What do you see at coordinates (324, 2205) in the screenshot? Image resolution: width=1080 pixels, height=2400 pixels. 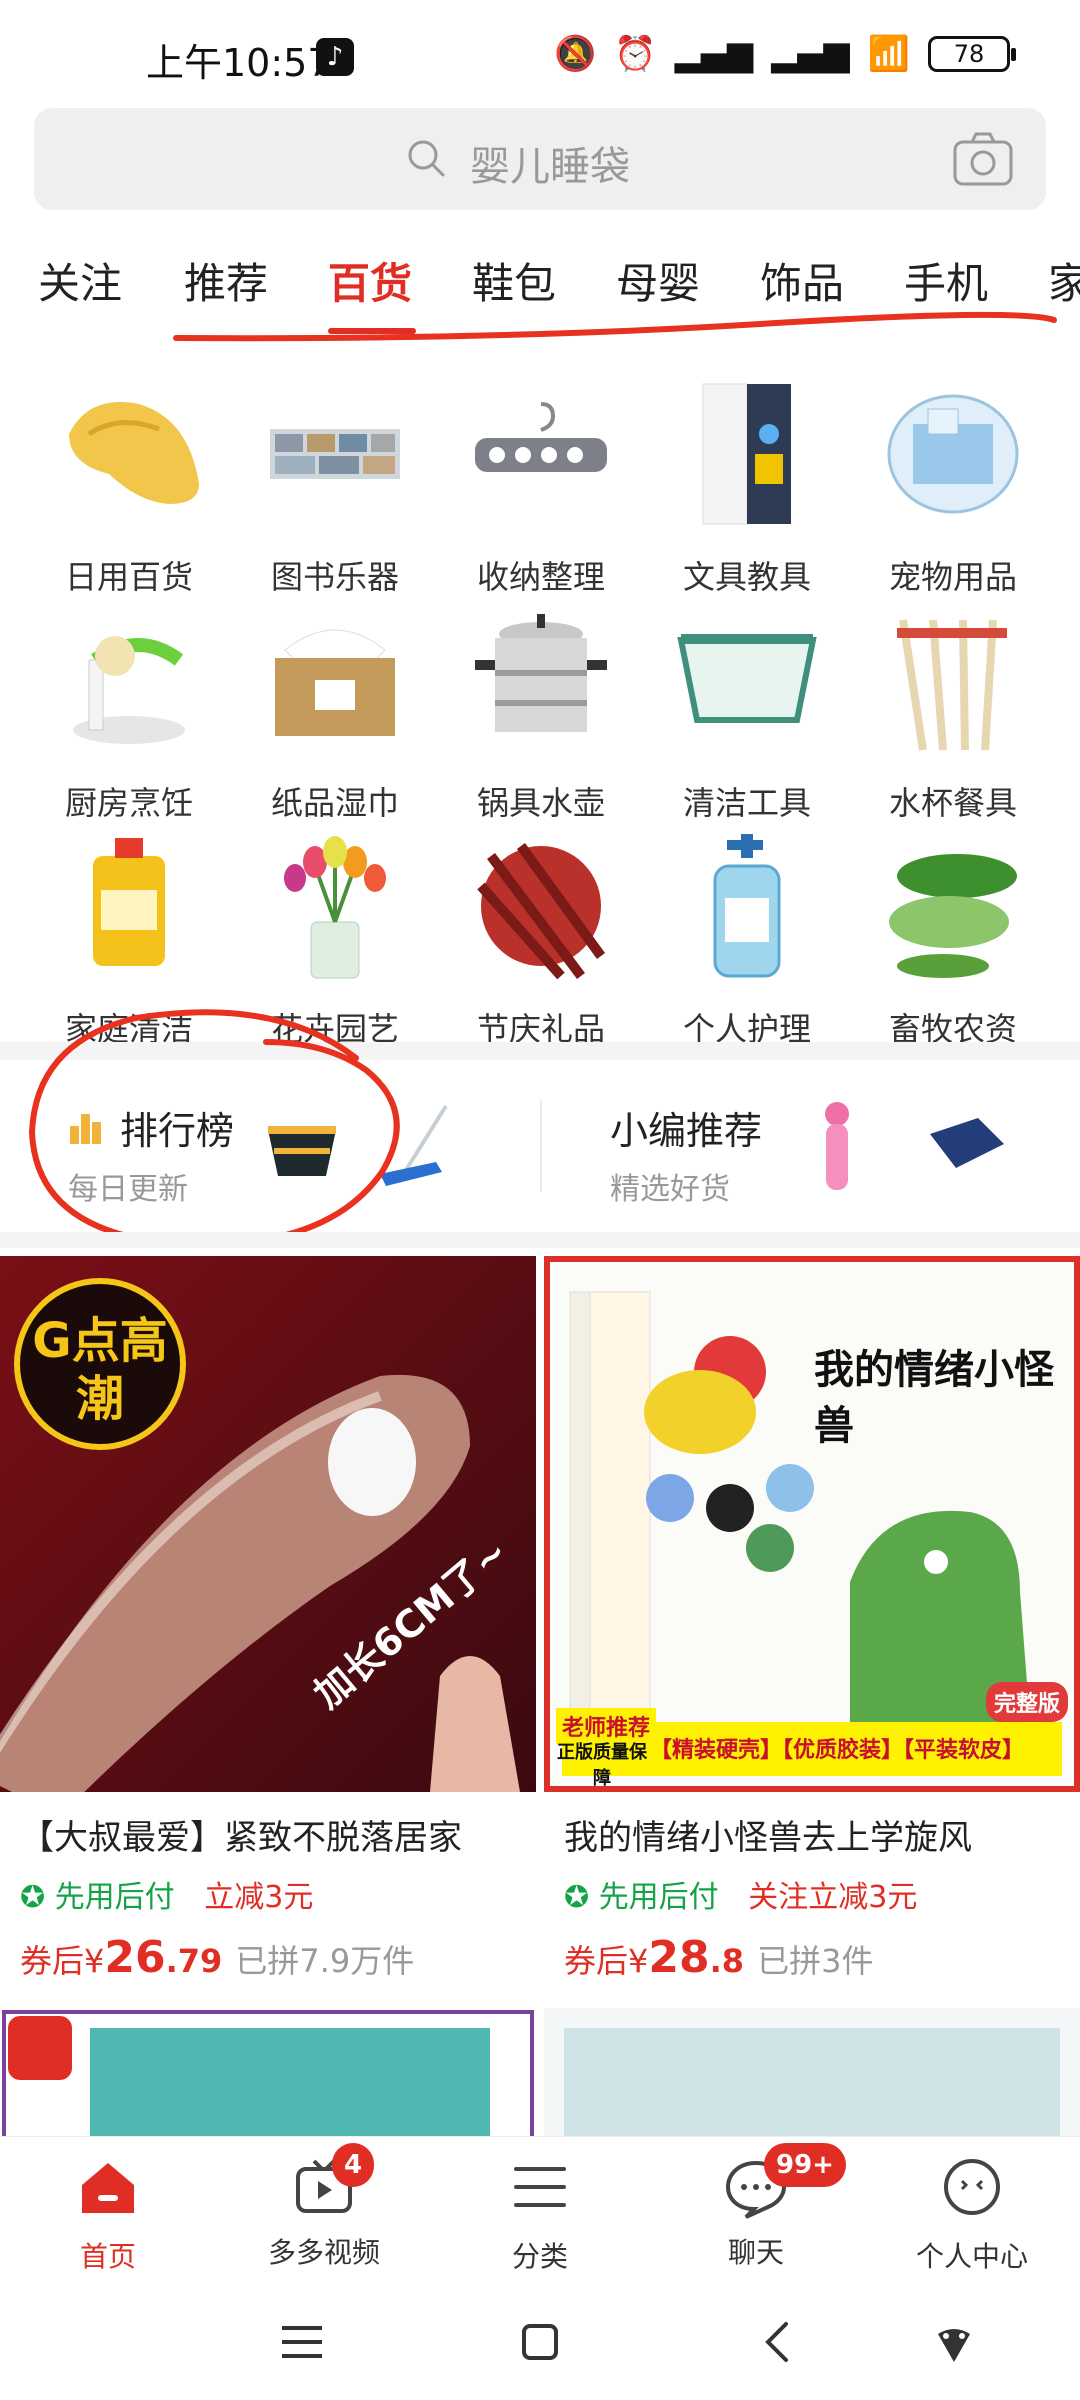 I see `tab-video: 4 多多视频` at bounding box center [324, 2205].